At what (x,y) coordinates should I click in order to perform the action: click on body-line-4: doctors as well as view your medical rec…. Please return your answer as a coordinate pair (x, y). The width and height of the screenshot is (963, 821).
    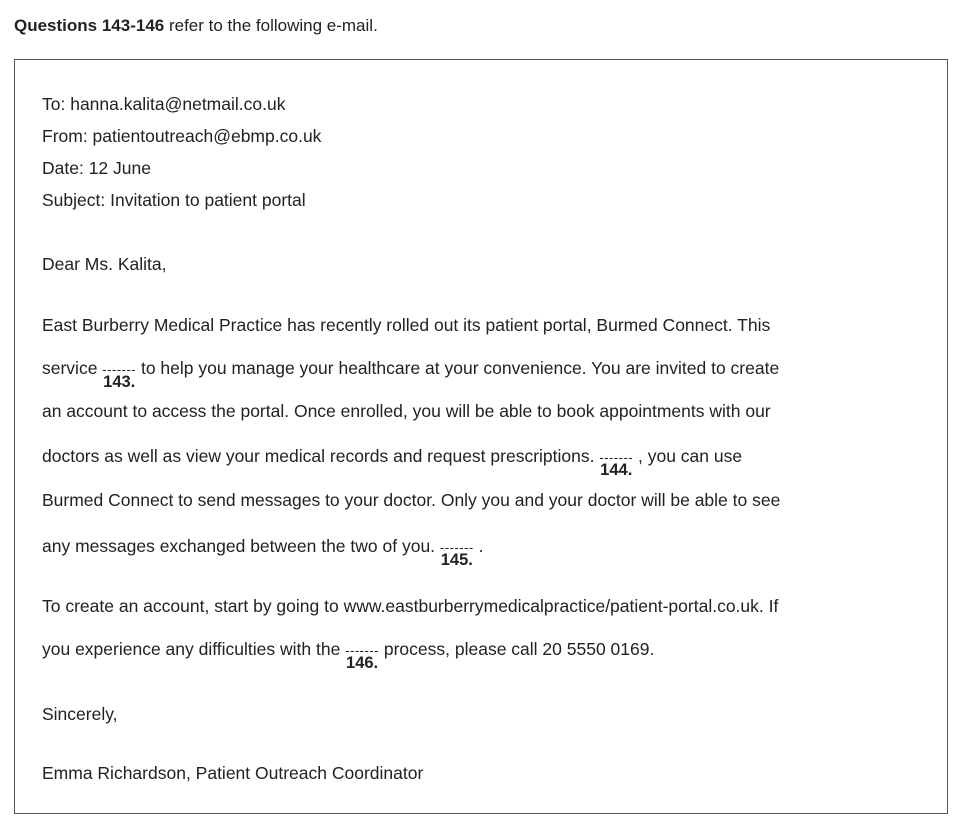
    Looking at the image, I should click on (392, 462).